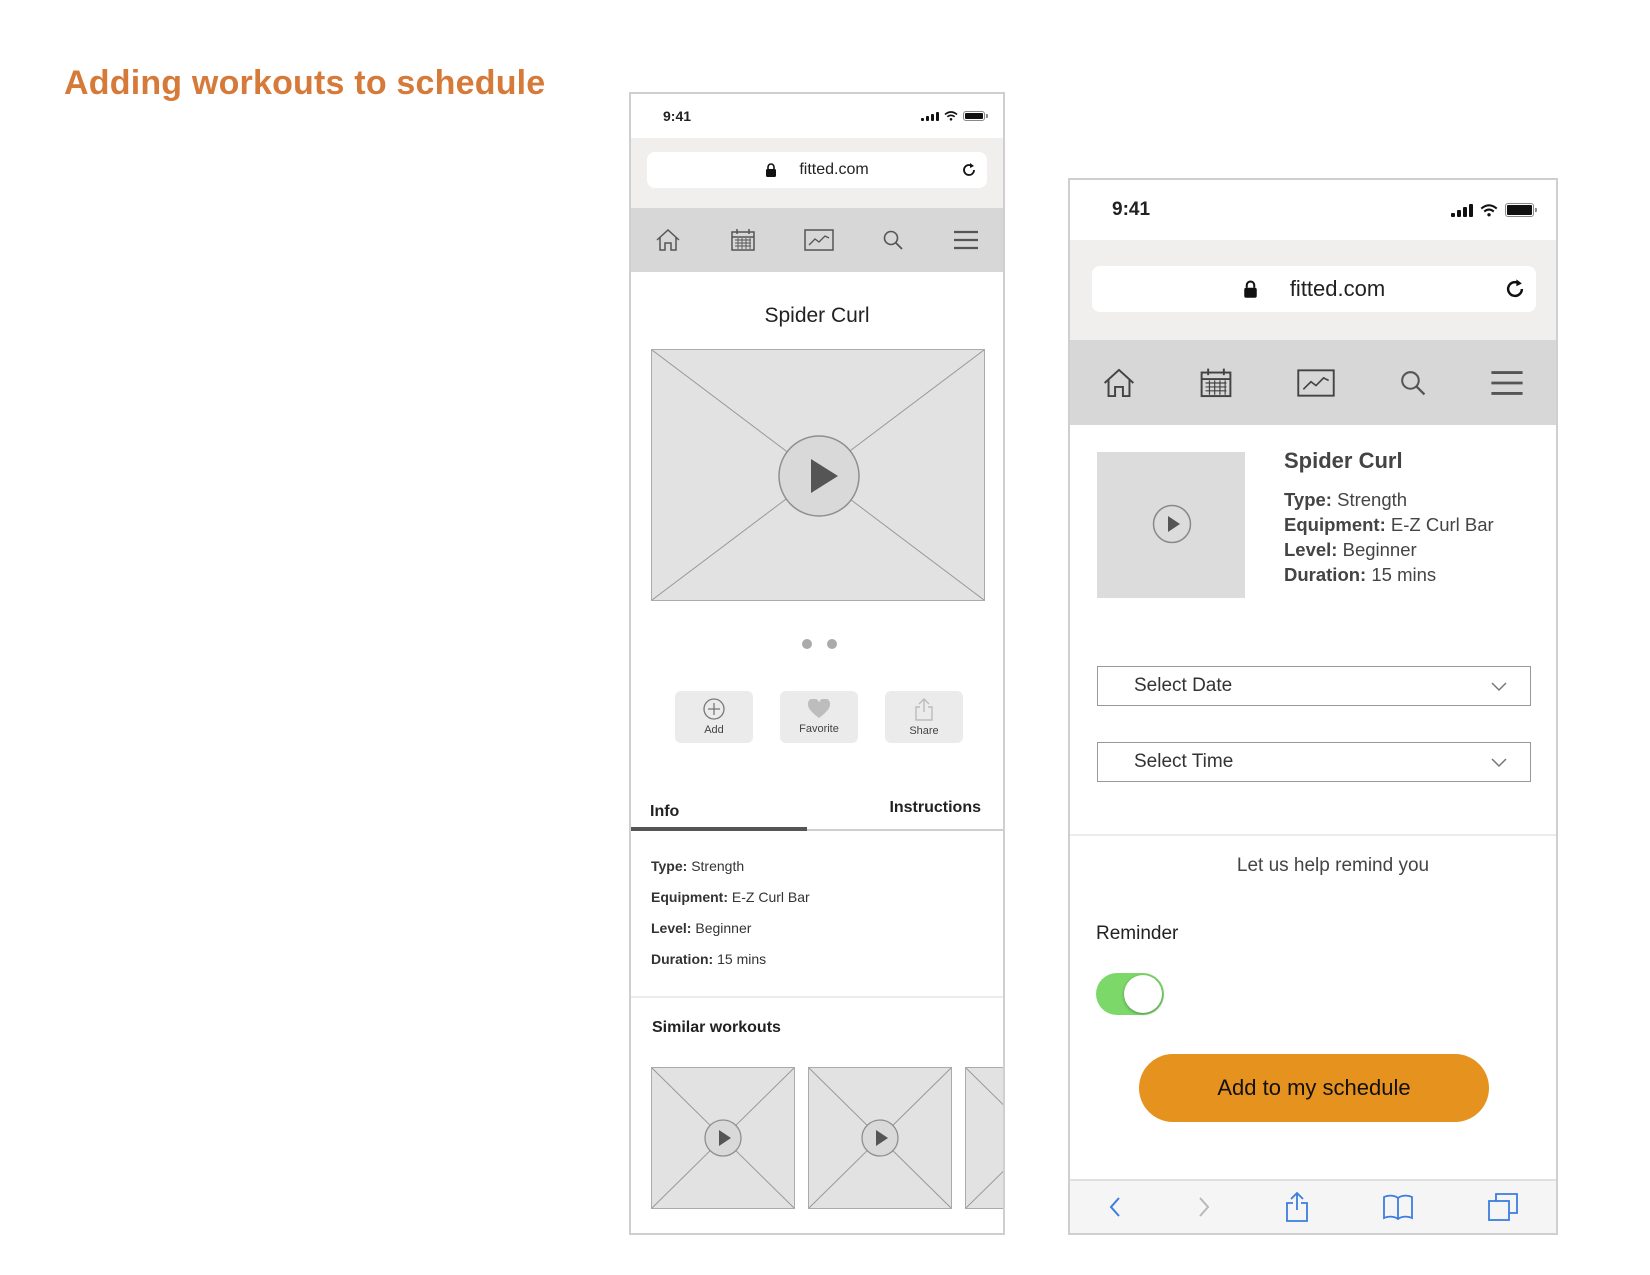  Describe the element at coordinates (1313, 1206) in the screenshot. I see `browser-toolbar` at that location.